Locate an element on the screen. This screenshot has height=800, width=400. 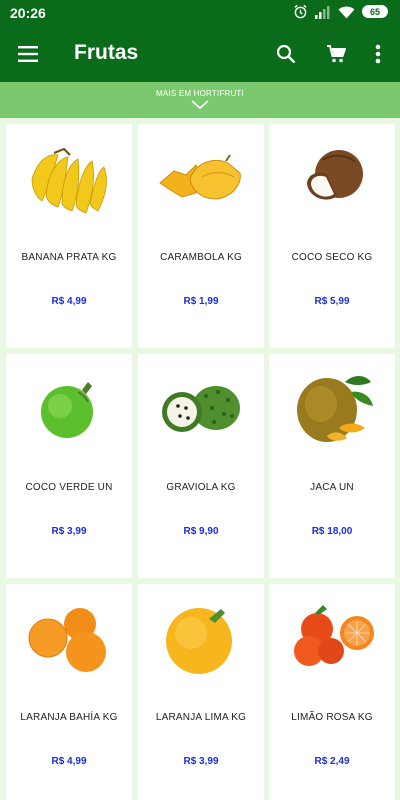
product-card: CARAMBOLA KG R$ 1,99 is located at coordinates (201, 236).